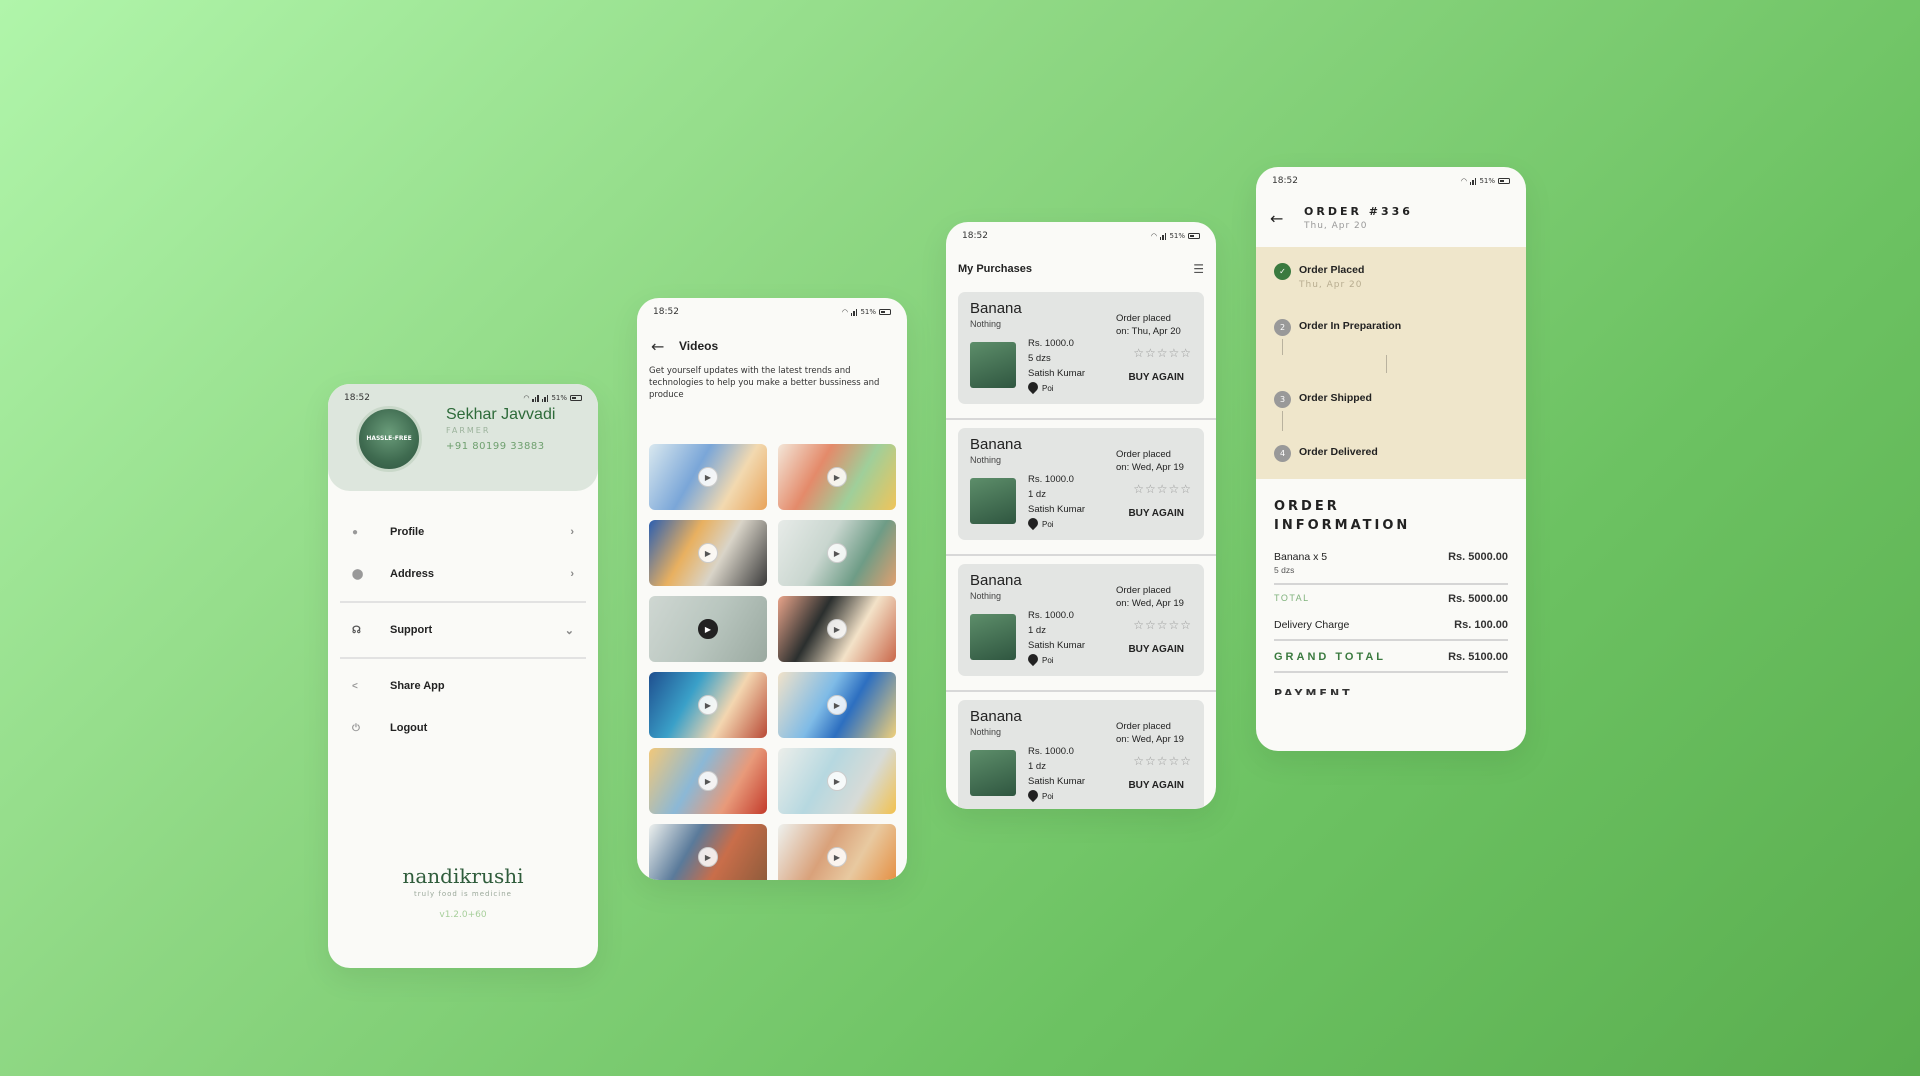 The image size is (1920, 1076). Describe the element at coordinates (389, 439) in the screenshot. I see `avatar: HASSLE-FREE` at that location.